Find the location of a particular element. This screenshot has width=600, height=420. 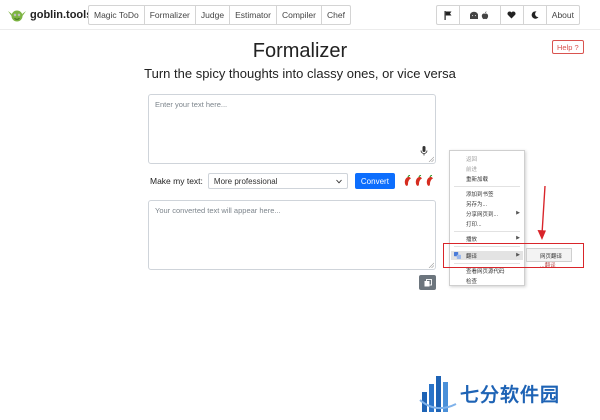

style-select-value: More professional is located at coordinates (245, 181).